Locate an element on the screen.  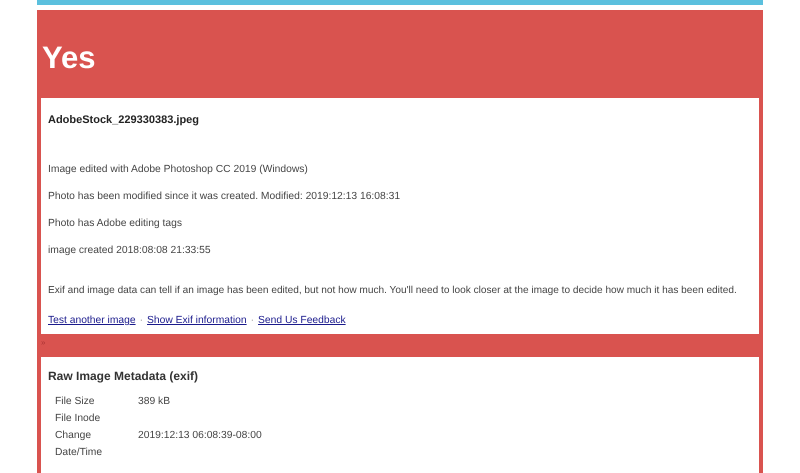
finding-text: Photo has been modified since it was created. Modified: 2019:12:13 16:08:31 is located at coordinates (225, 197).